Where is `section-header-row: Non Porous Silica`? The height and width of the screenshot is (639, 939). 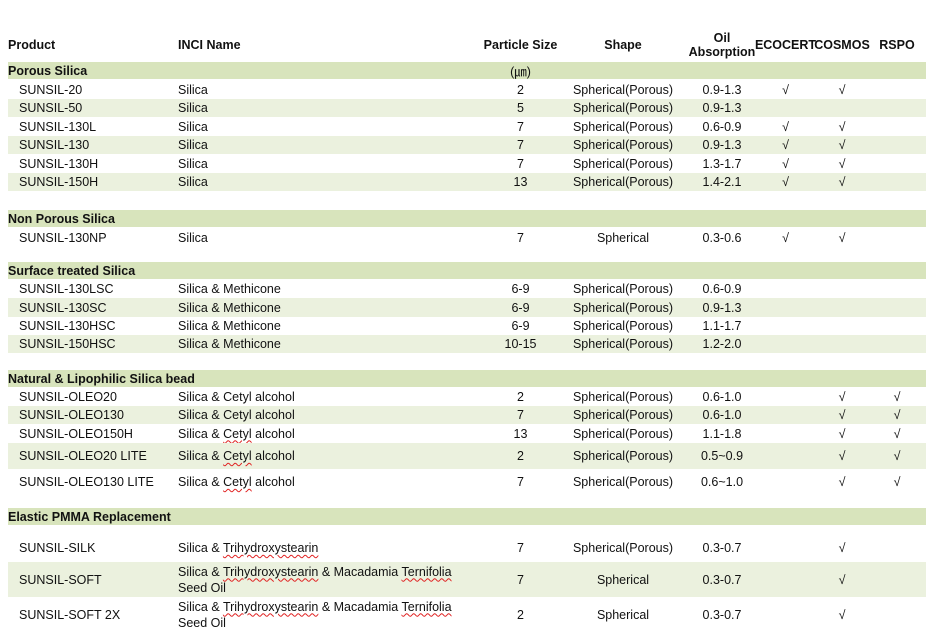
section-header-row: Non Porous Silica is located at coordinates (467, 218).